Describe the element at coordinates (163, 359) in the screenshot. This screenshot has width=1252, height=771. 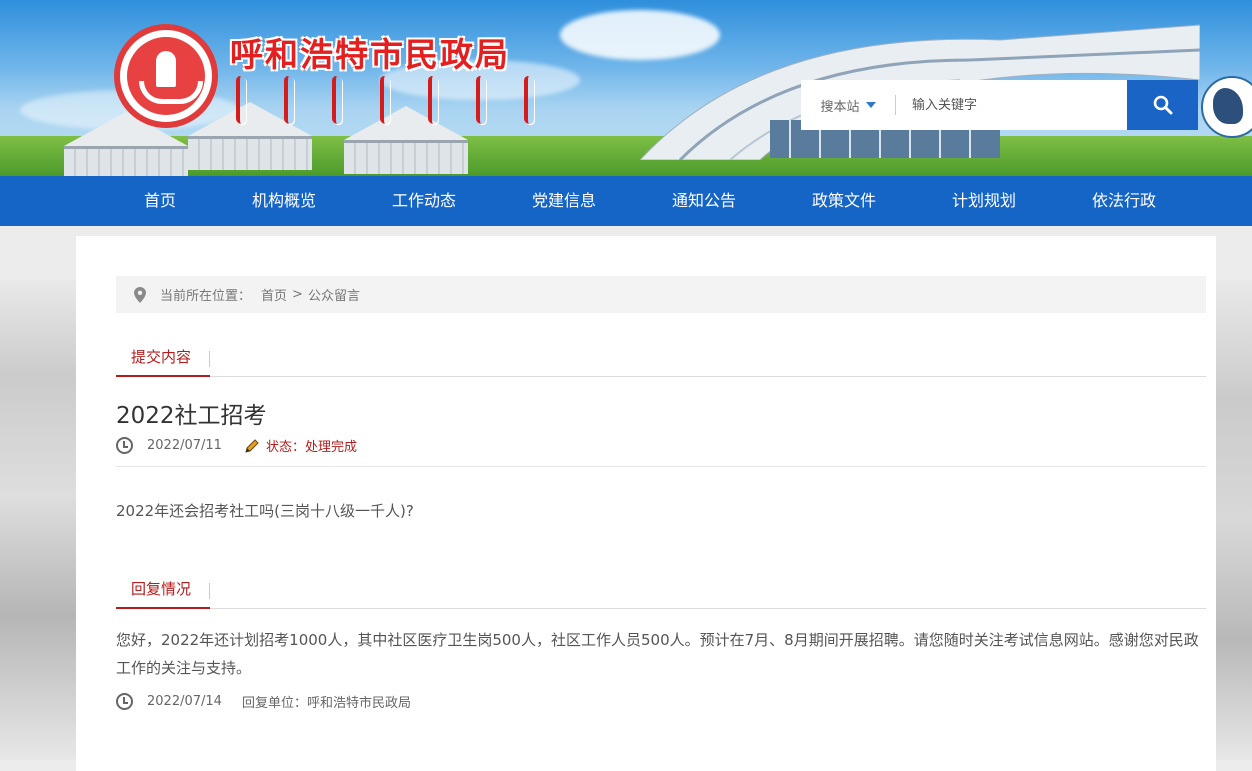
I see `tab-submission: 提交内容` at that location.